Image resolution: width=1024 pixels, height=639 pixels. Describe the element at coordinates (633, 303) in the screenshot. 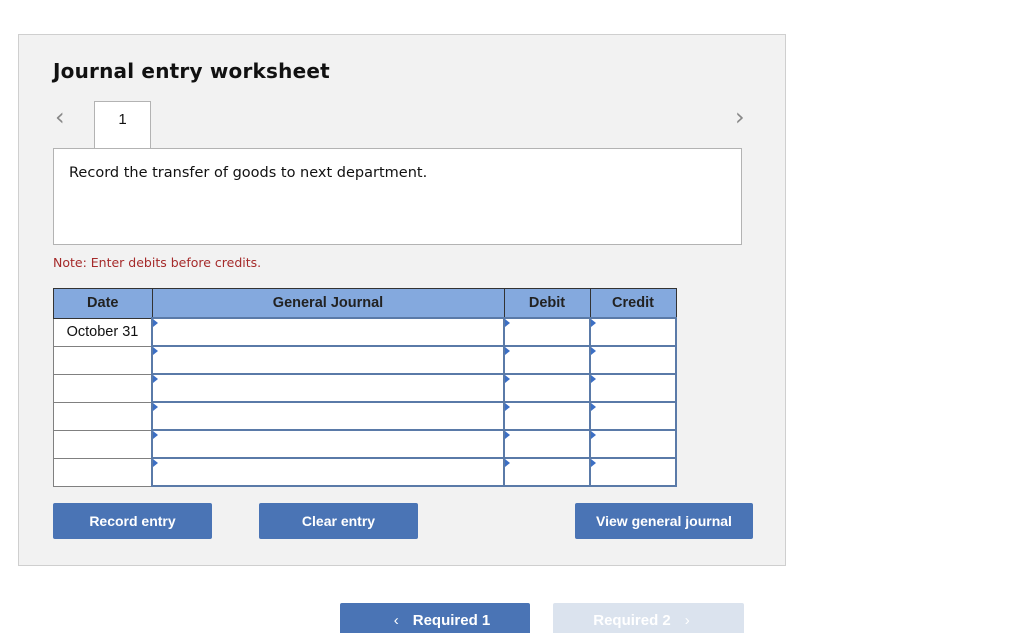

I see `header-credit: Credit` at that location.